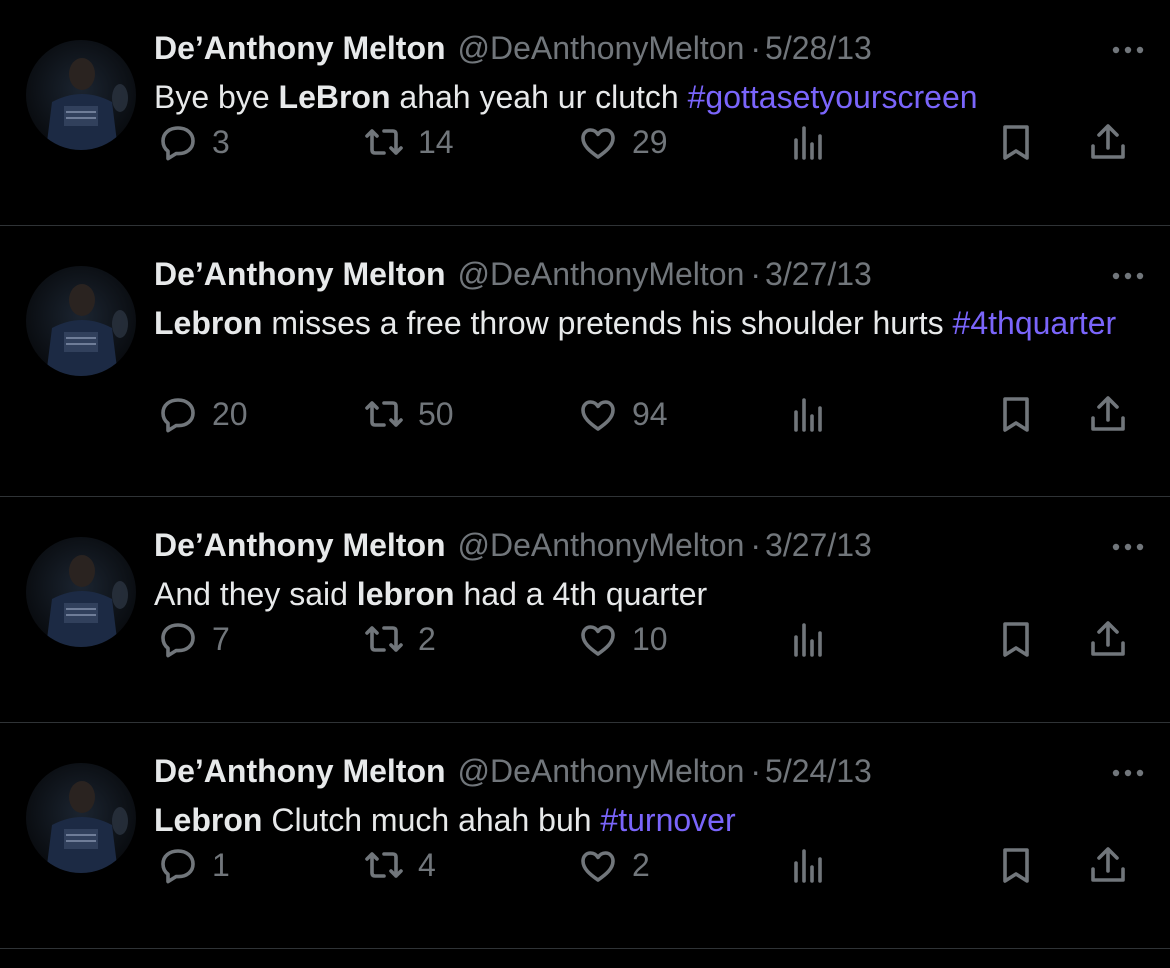  Describe the element at coordinates (255, 594) in the screenshot. I see `text-segment: And they said` at that location.